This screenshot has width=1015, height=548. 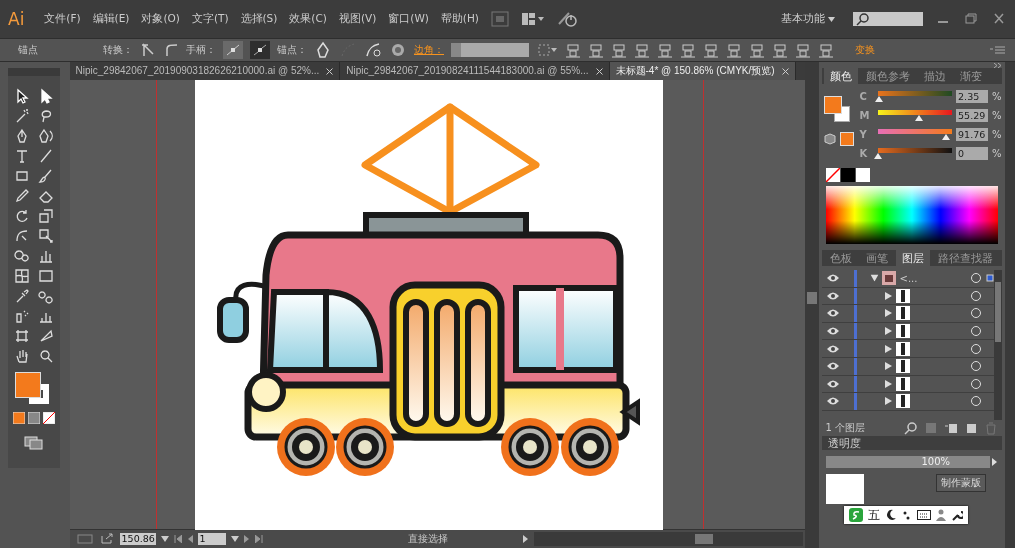 What do you see at coordinates (21, 256) in the screenshot?
I see `shape-builder-icon` at bounding box center [21, 256].